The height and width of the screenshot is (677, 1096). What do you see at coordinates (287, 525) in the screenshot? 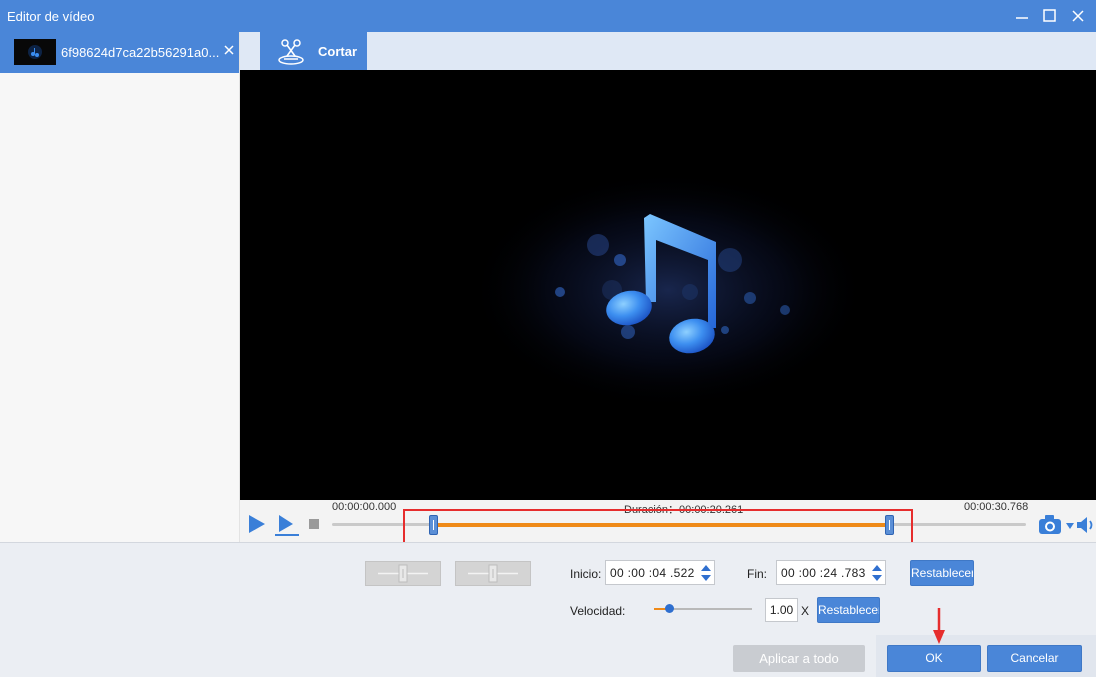
I see `play-segment-icon` at bounding box center [287, 525].